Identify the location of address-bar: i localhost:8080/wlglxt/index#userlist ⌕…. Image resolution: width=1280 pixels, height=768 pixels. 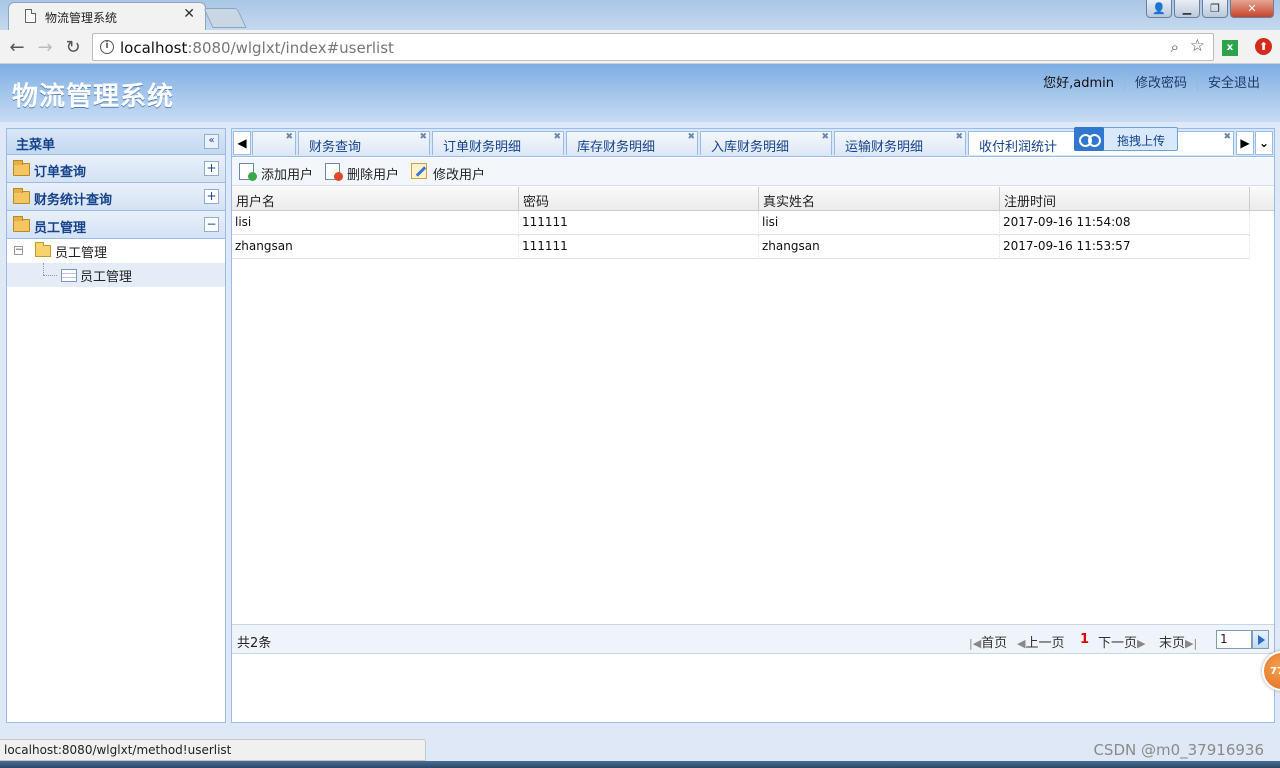
(653, 47).